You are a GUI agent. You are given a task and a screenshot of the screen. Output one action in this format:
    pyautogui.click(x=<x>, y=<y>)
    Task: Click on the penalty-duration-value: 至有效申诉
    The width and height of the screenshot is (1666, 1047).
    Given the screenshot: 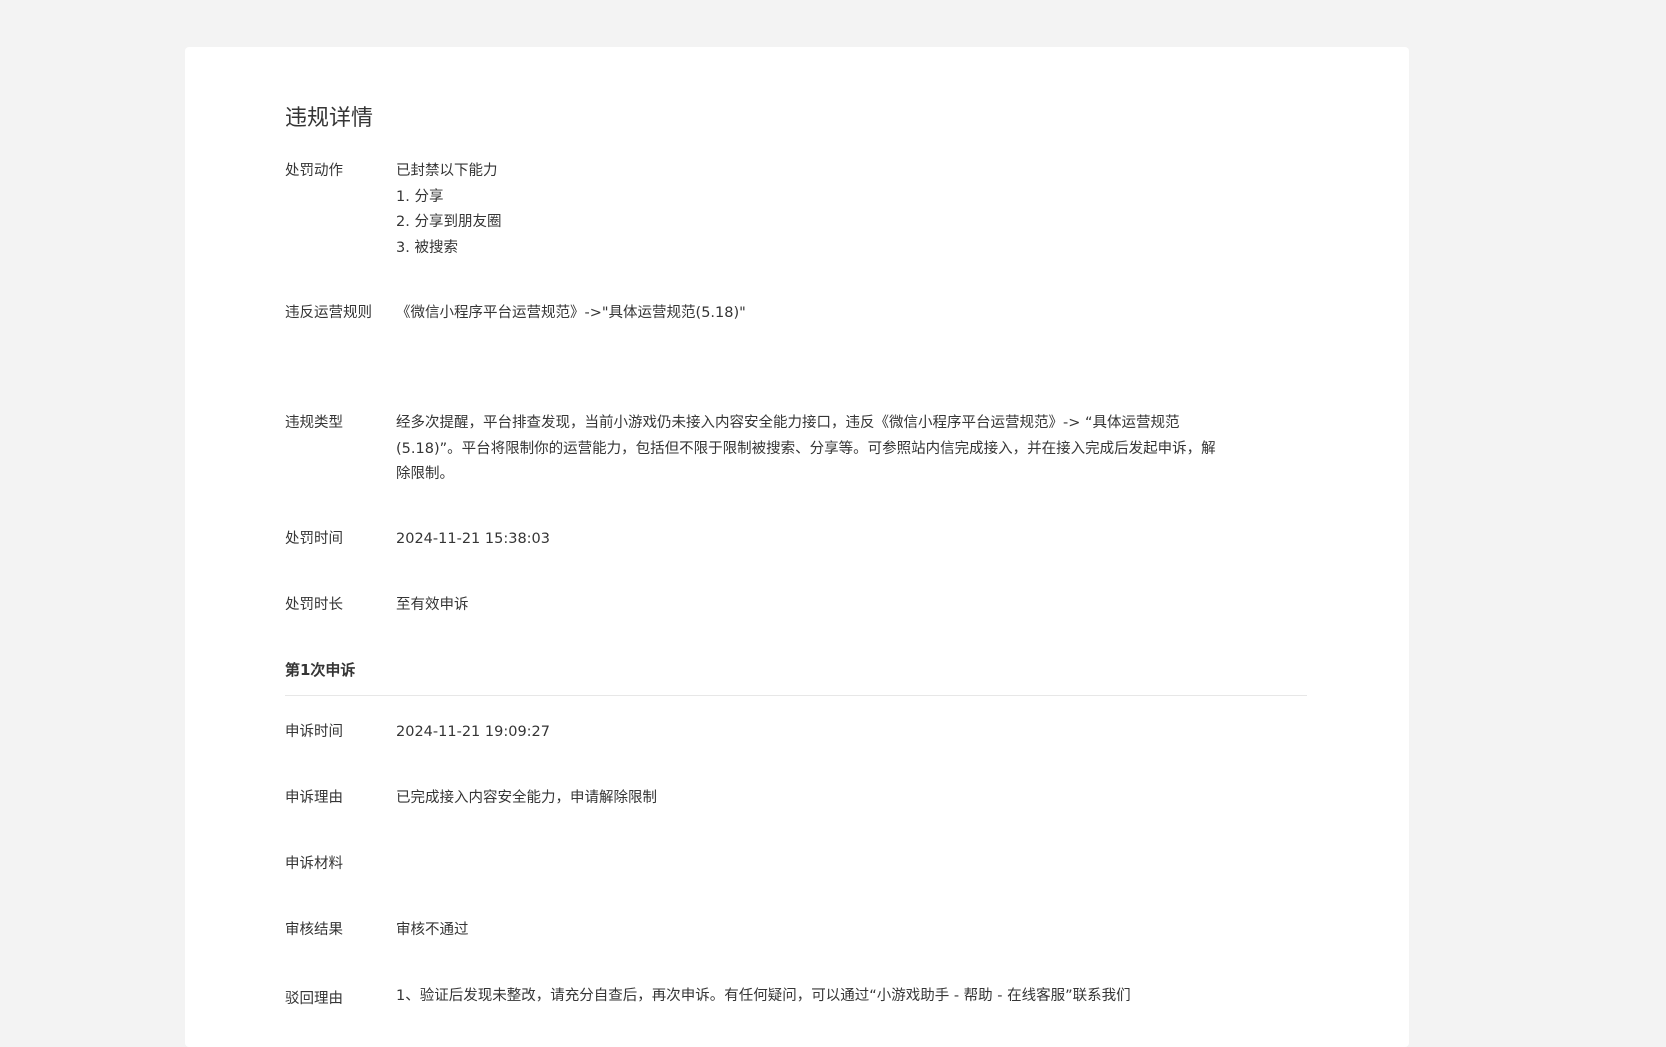 What is the action you would take?
    pyautogui.click(x=432, y=605)
    